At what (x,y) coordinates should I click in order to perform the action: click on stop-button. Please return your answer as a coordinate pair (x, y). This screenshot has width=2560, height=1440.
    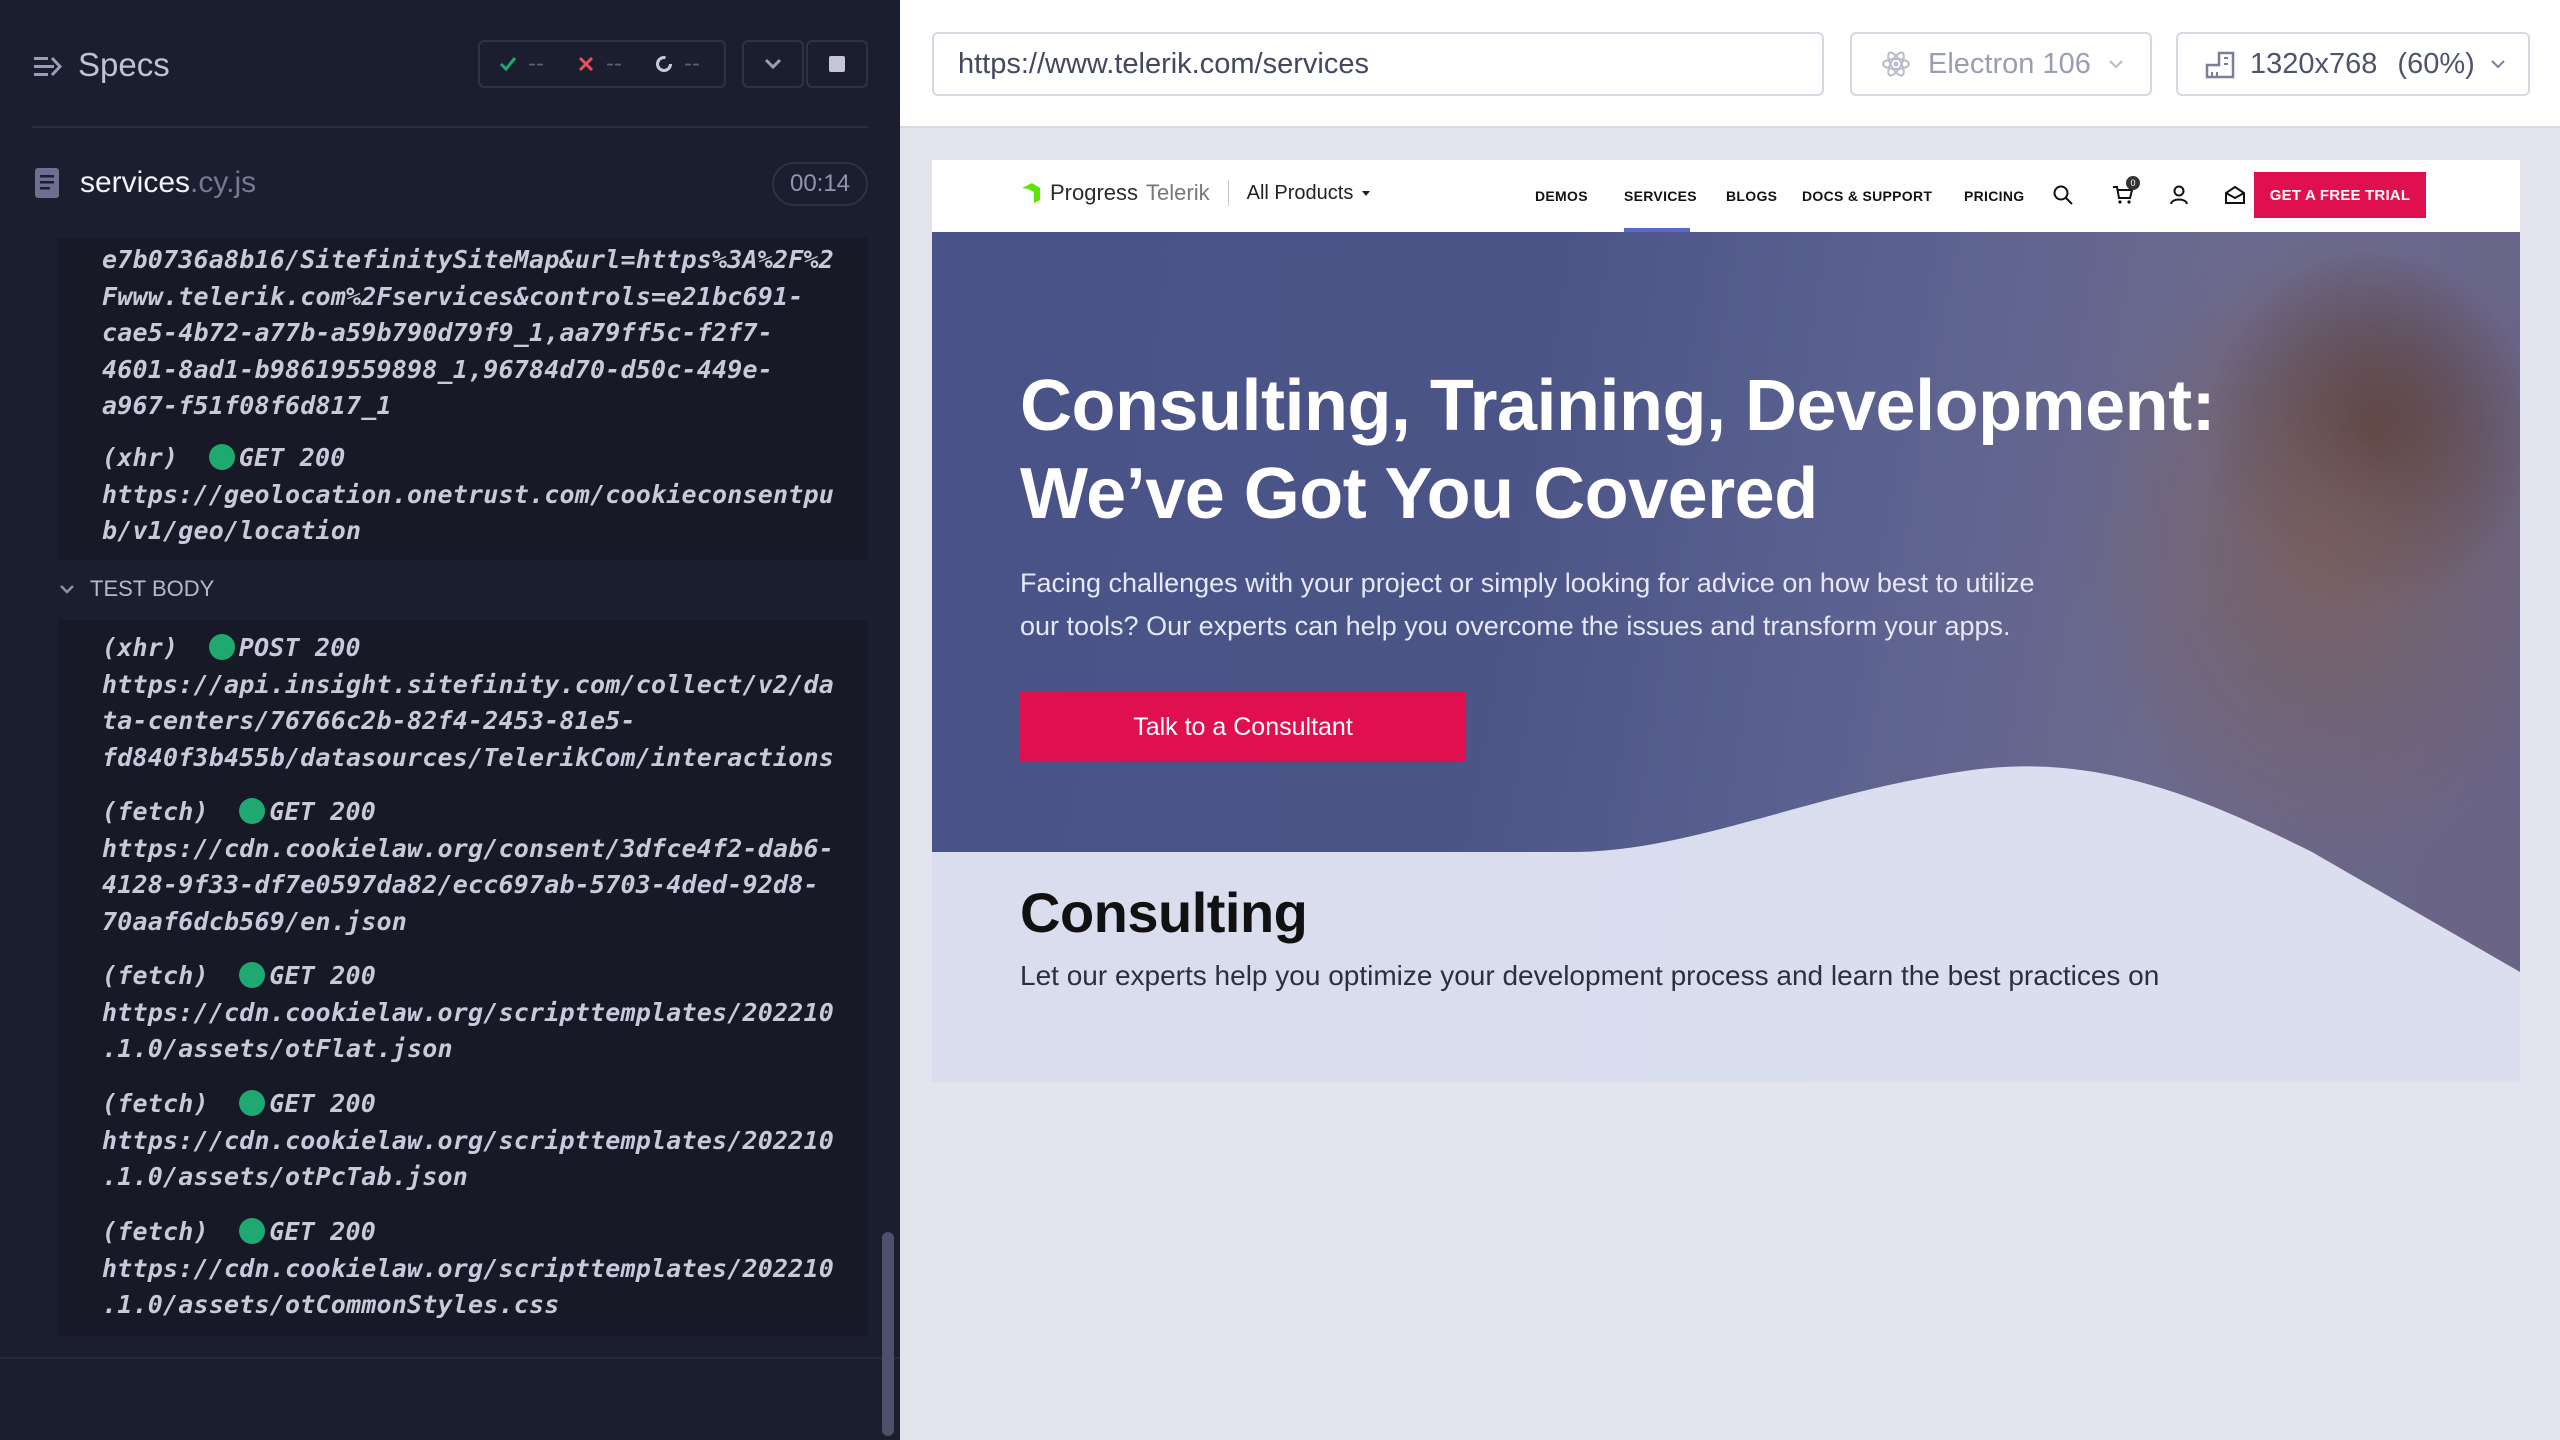
    Looking at the image, I should click on (837, 64).